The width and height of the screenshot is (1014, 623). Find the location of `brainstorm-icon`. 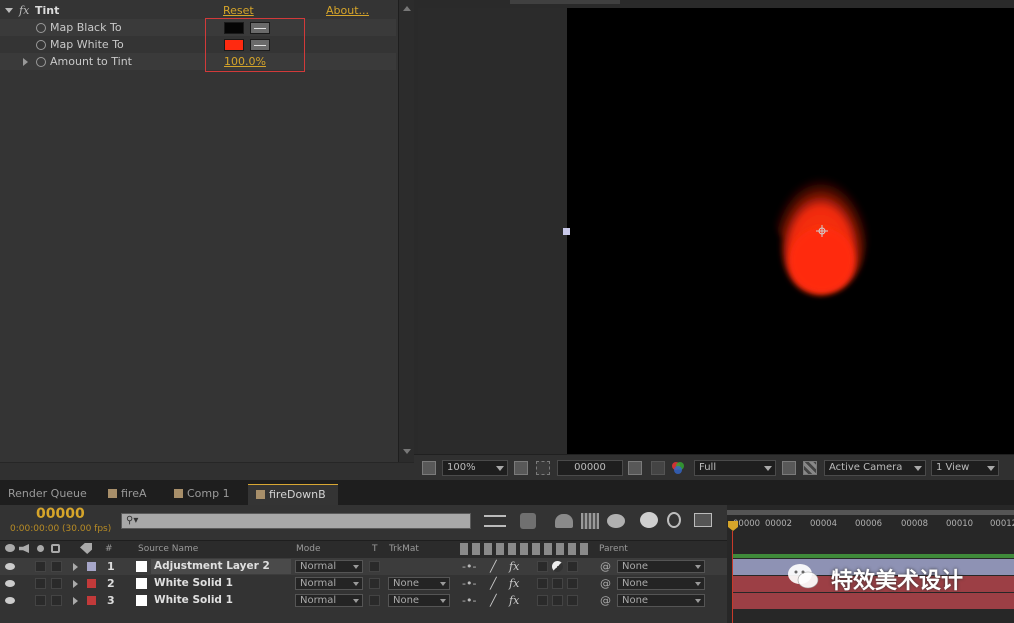

brainstorm-icon is located at coordinates (649, 520).